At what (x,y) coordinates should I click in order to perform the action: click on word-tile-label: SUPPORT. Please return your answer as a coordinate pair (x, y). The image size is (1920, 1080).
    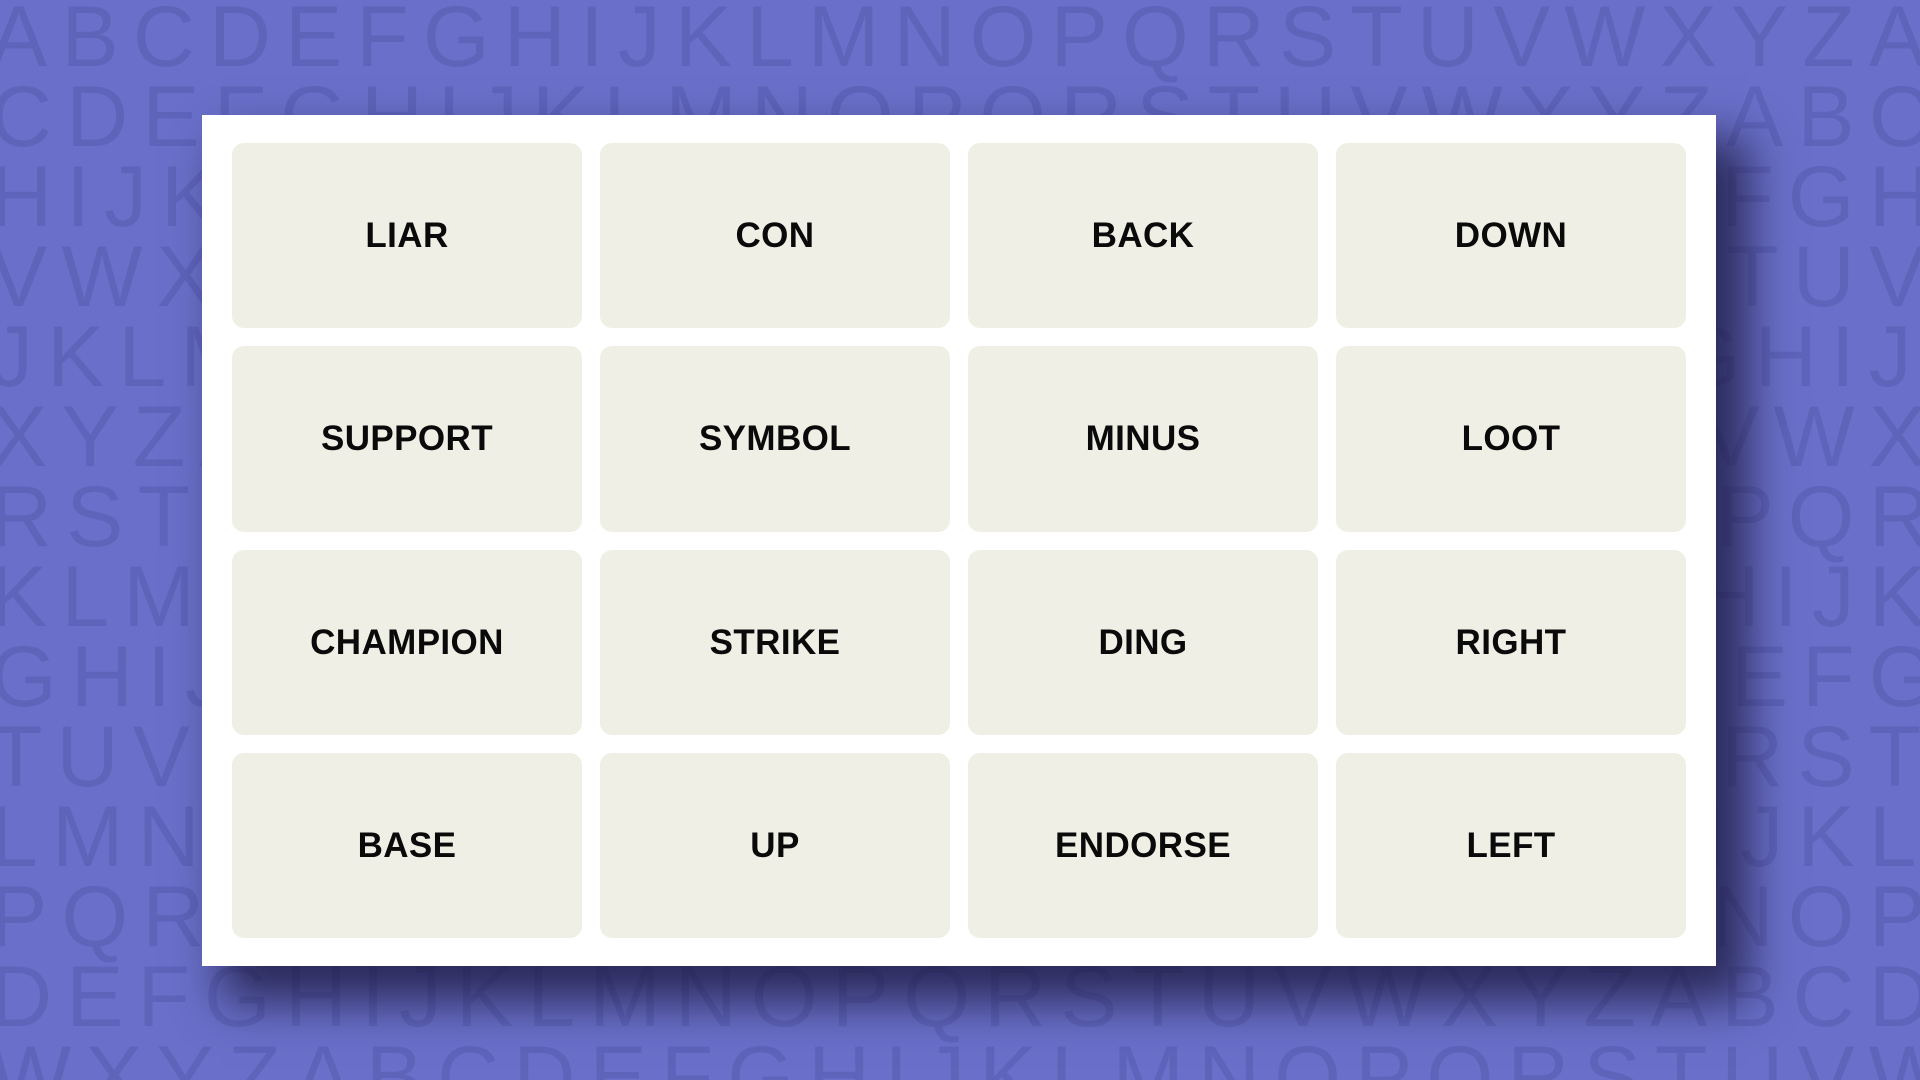
    Looking at the image, I should click on (407, 439).